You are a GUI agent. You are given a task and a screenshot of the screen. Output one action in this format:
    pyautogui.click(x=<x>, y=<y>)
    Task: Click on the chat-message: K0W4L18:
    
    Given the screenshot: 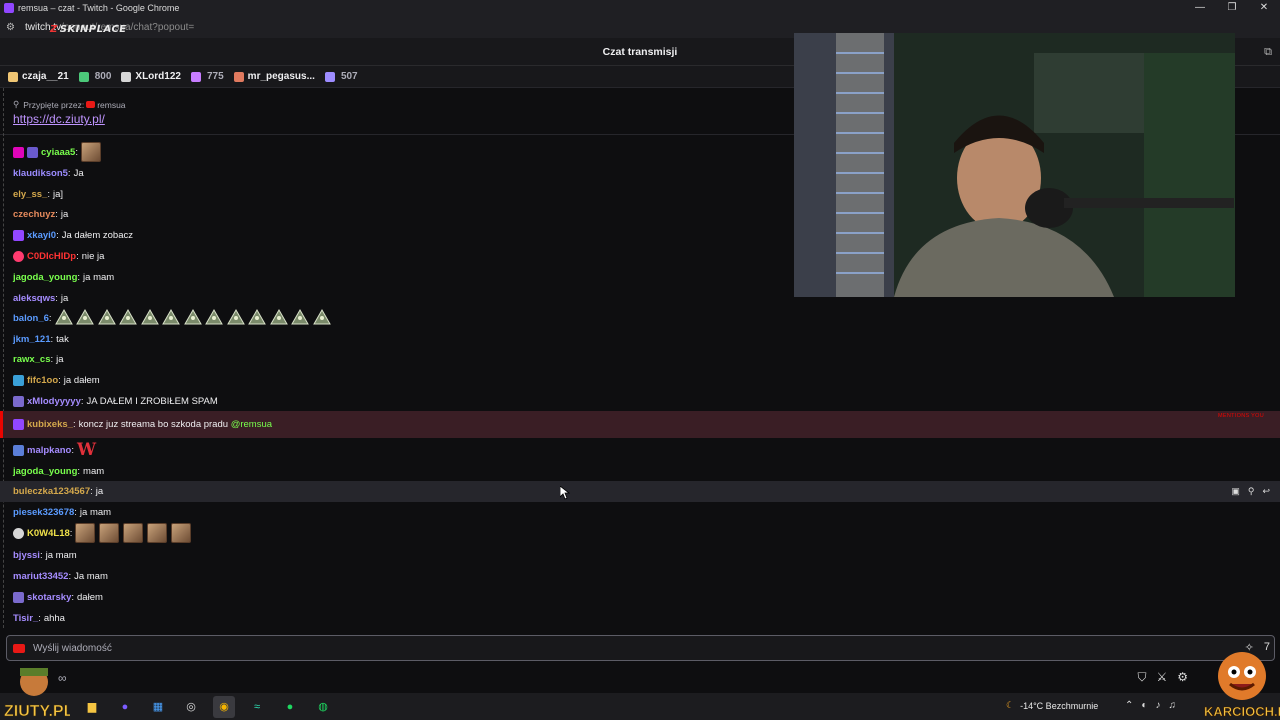 What is the action you would take?
    pyautogui.click(x=640, y=533)
    